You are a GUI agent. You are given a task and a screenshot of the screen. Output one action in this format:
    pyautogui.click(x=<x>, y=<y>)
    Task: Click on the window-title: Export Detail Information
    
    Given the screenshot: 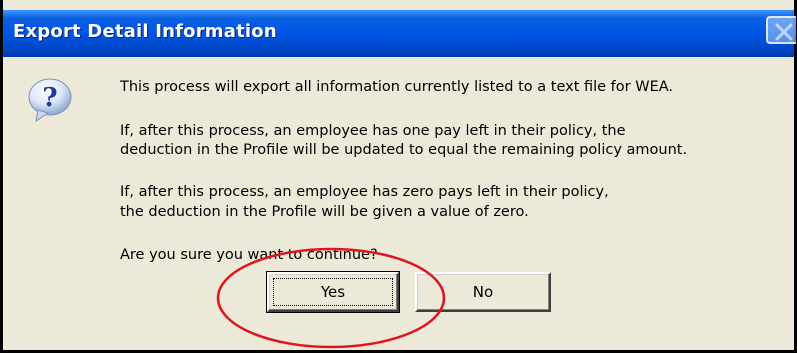 What is the action you would take?
    pyautogui.click(x=145, y=31)
    